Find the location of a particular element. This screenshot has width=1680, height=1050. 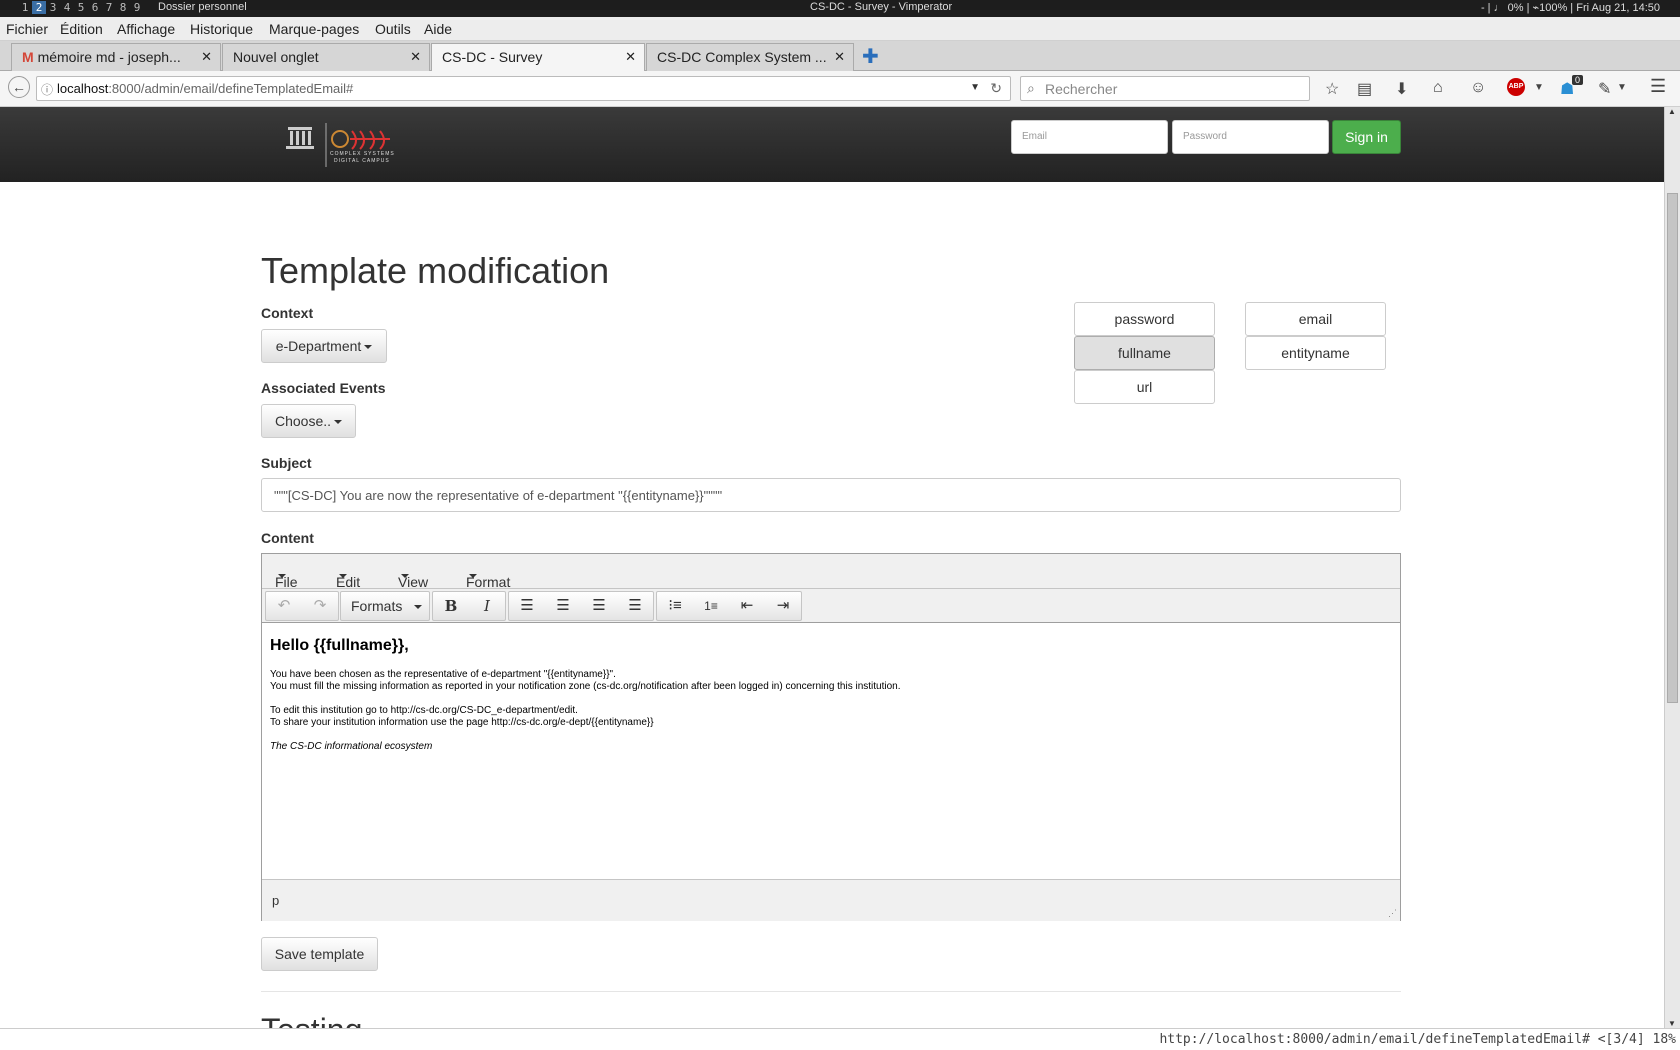

logo-text-top: COMPLEX SYSTEMS is located at coordinates (362, 154).